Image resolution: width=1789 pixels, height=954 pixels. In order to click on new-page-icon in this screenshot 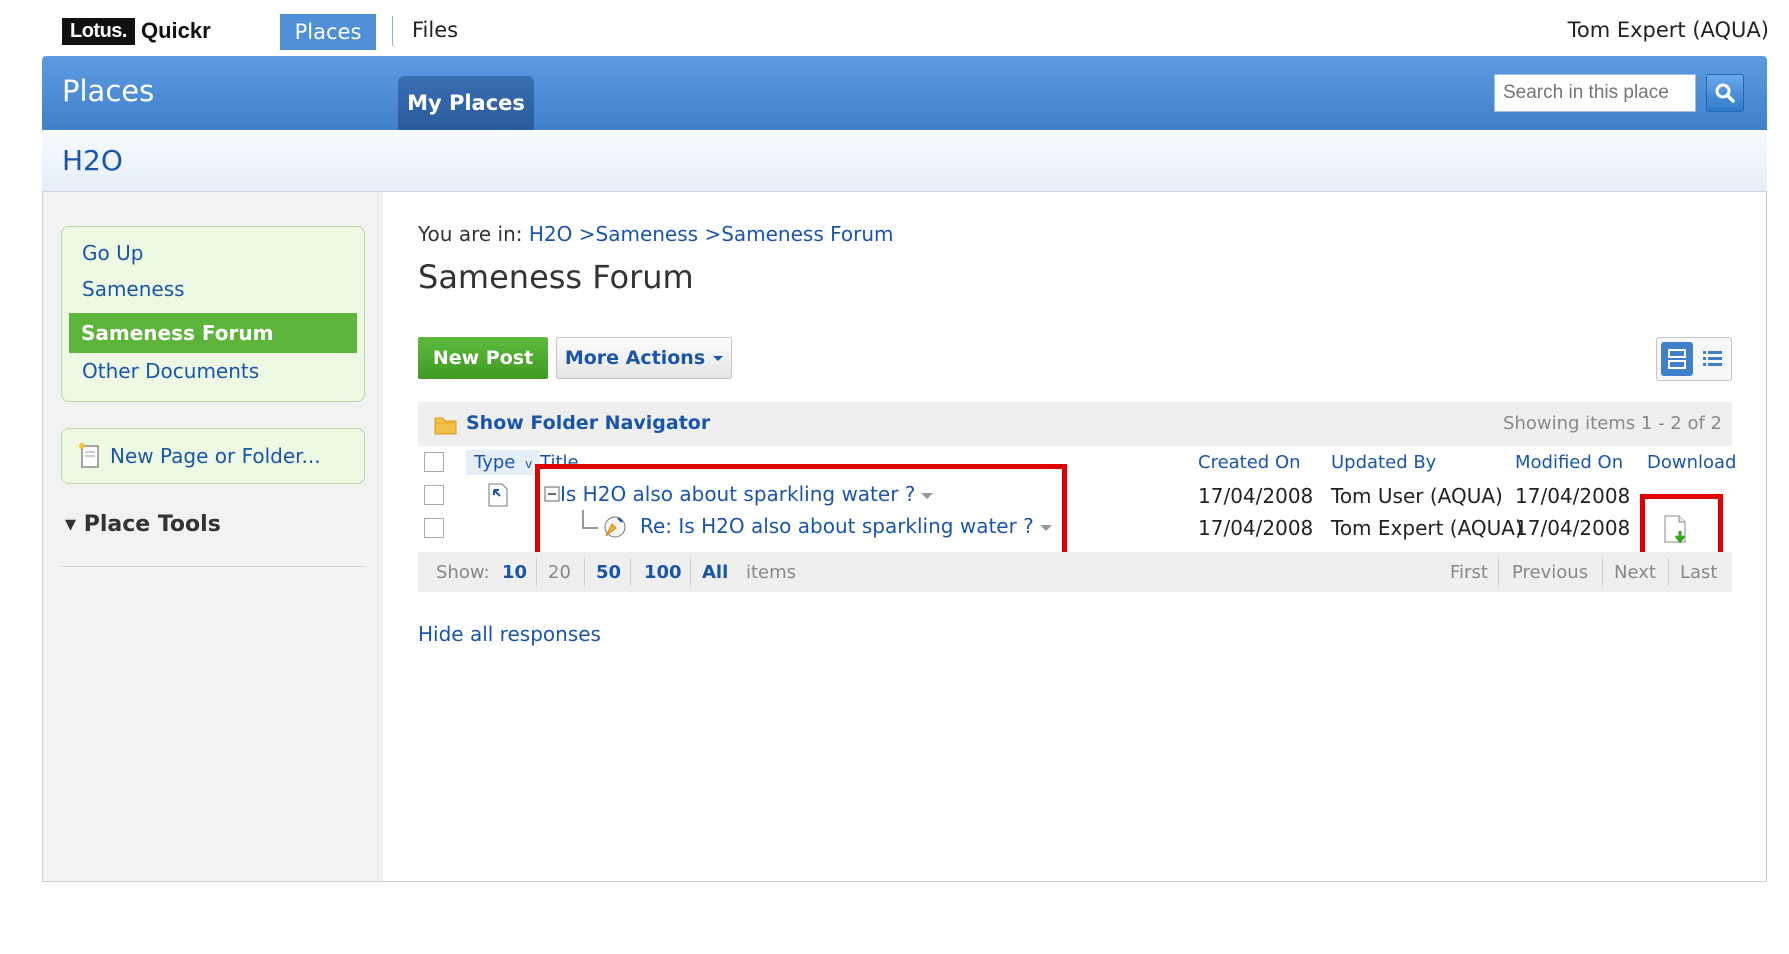, I will do `click(89, 455)`.